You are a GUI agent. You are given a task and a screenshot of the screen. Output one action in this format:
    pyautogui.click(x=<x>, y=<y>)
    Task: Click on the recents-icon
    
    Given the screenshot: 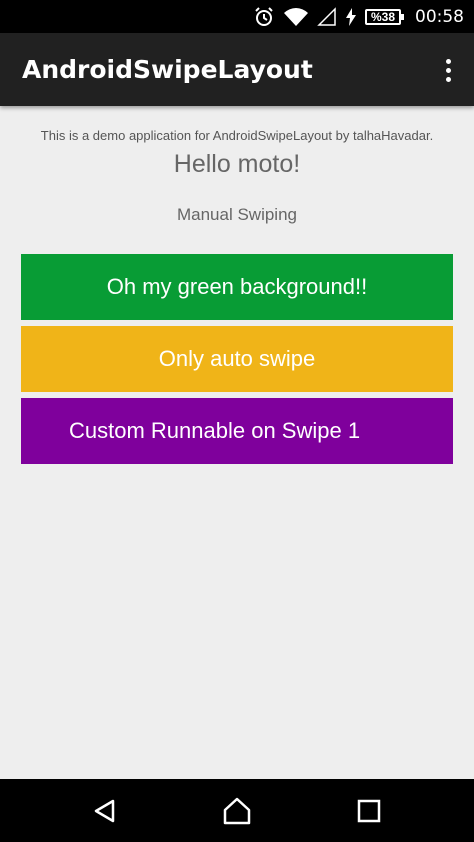 What is the action you would take?
    pyautogui.click(x=369, y=810)
    